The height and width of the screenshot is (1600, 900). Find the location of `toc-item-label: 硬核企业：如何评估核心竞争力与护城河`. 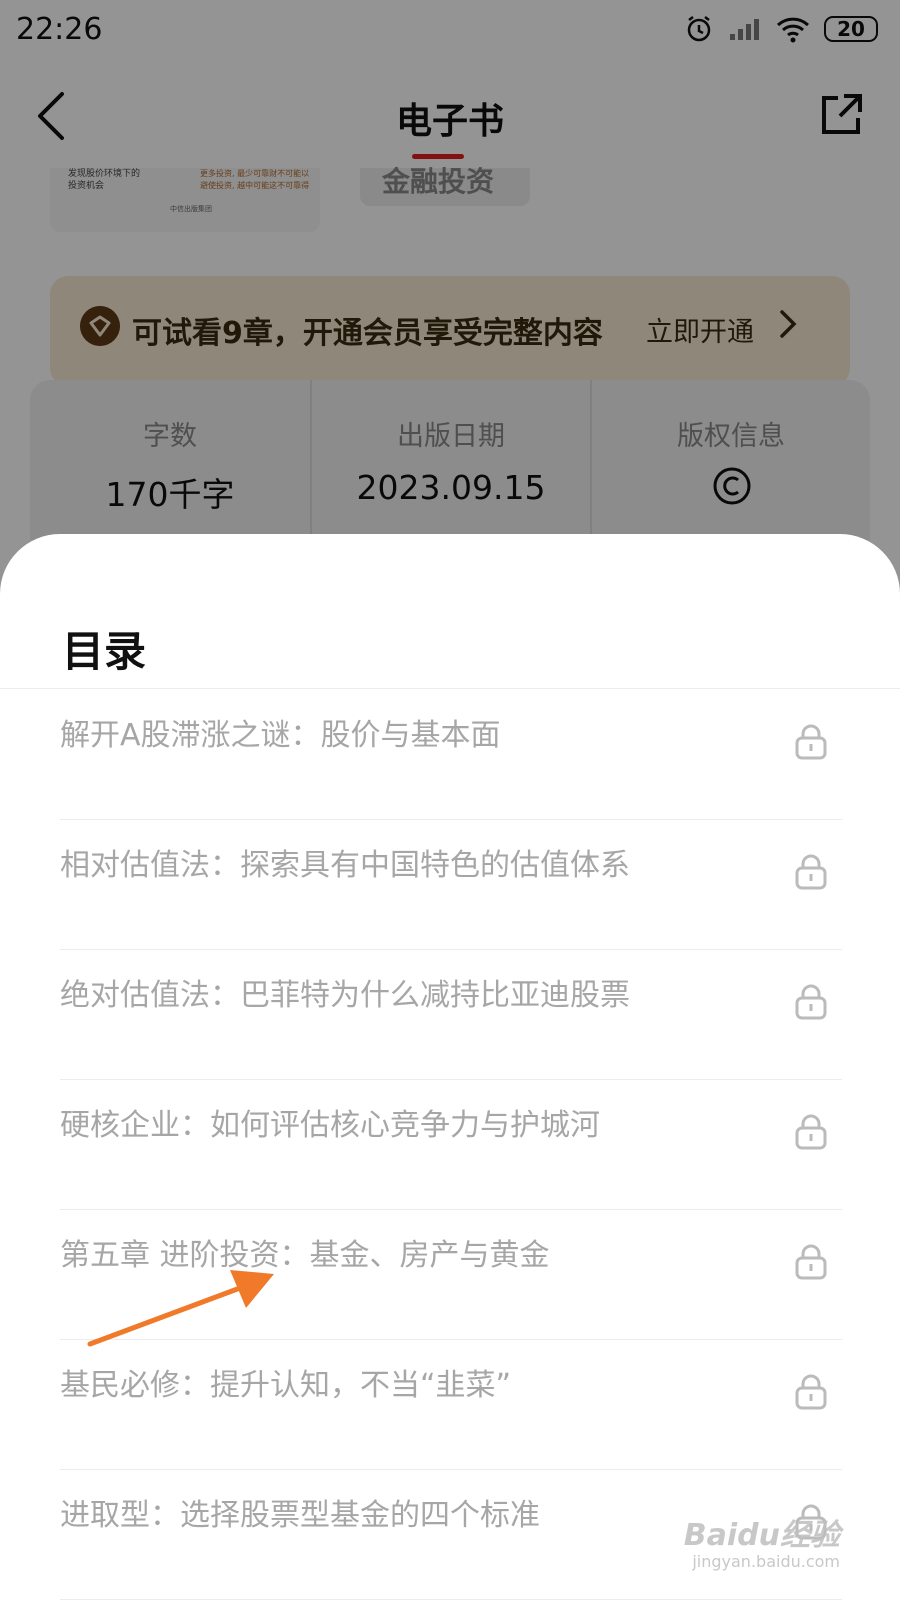

toc-item-label: 硬核企业：如何评估核心竞争力与护城河 is located at coordinates (330, 1125).